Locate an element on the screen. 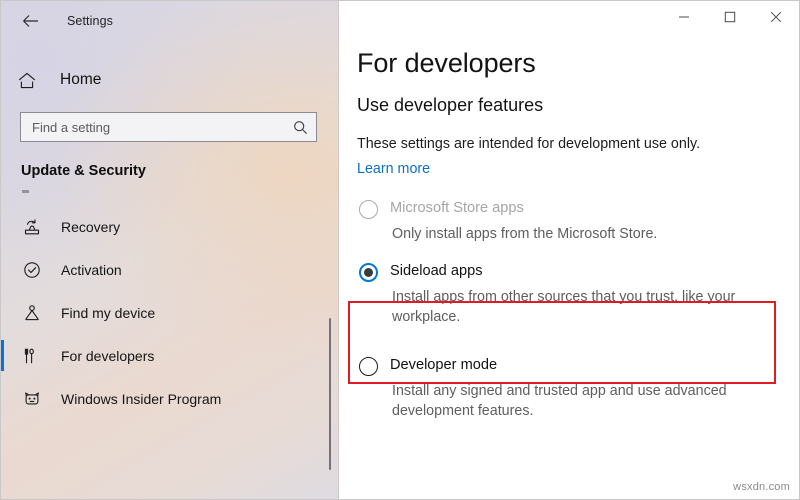 The width and height of the screenshot is (800, 500). radio-sideload-apps is located at coordinates (368, 272).